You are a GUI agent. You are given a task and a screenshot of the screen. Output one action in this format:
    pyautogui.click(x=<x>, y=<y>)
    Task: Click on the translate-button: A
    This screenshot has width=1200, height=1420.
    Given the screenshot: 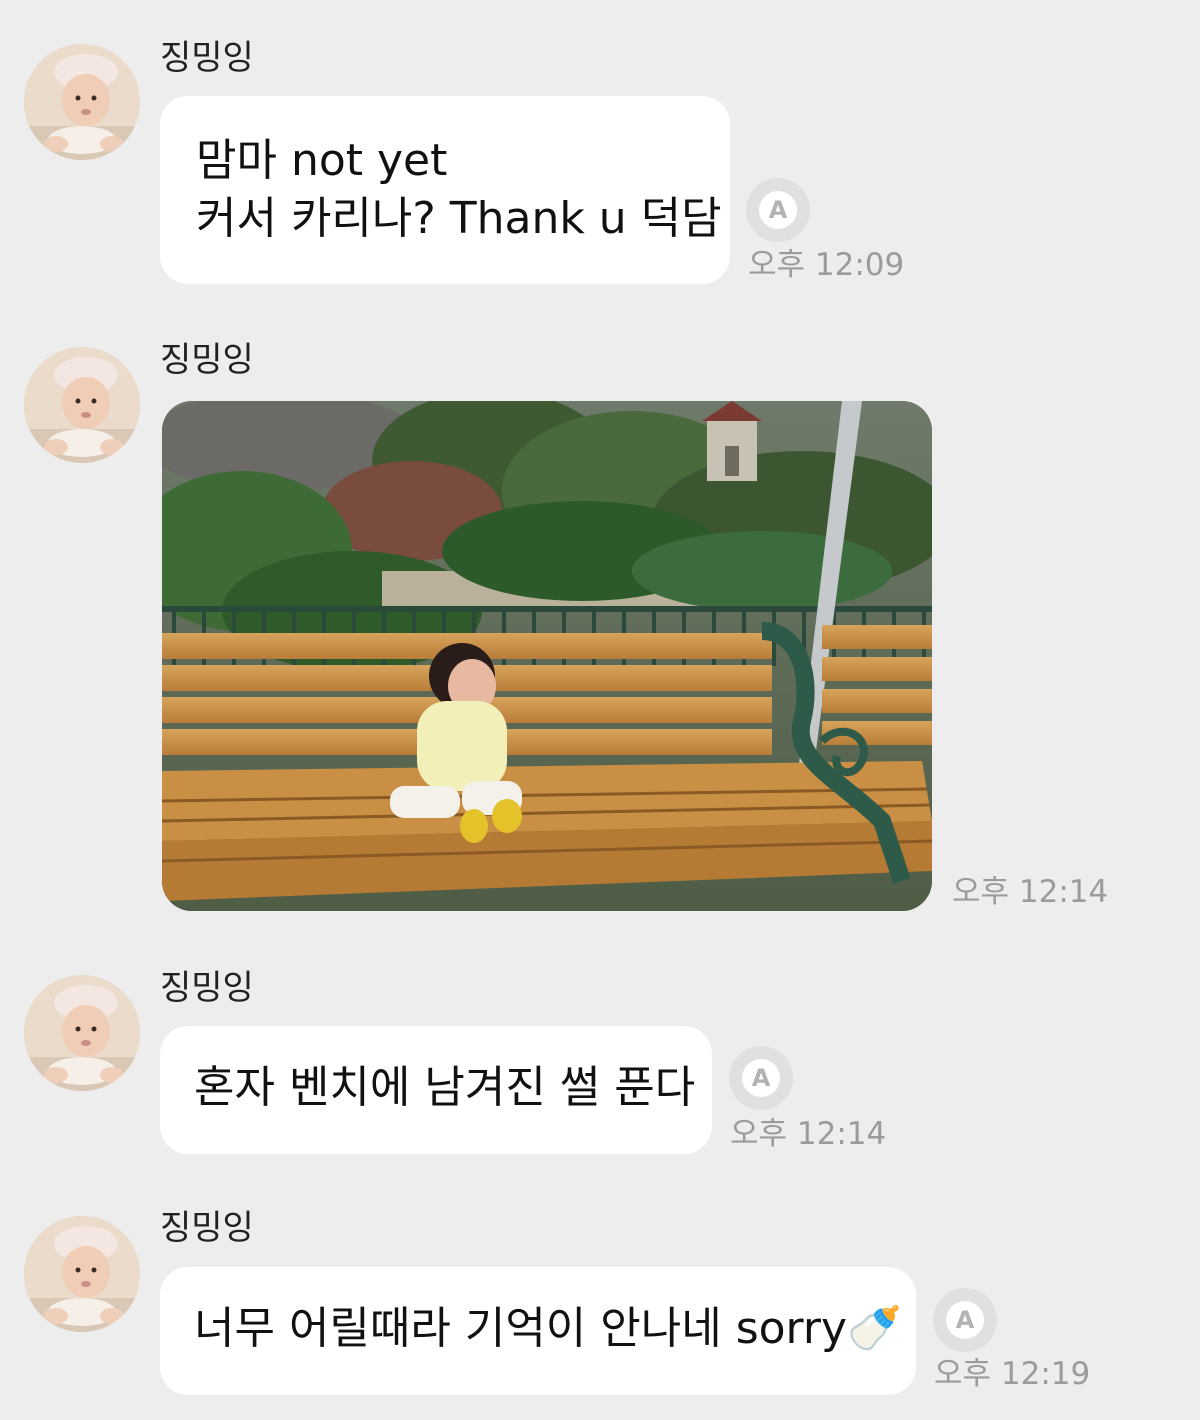 What is the action you would take?
    pyautogui.click(x=965, y=1320)
    